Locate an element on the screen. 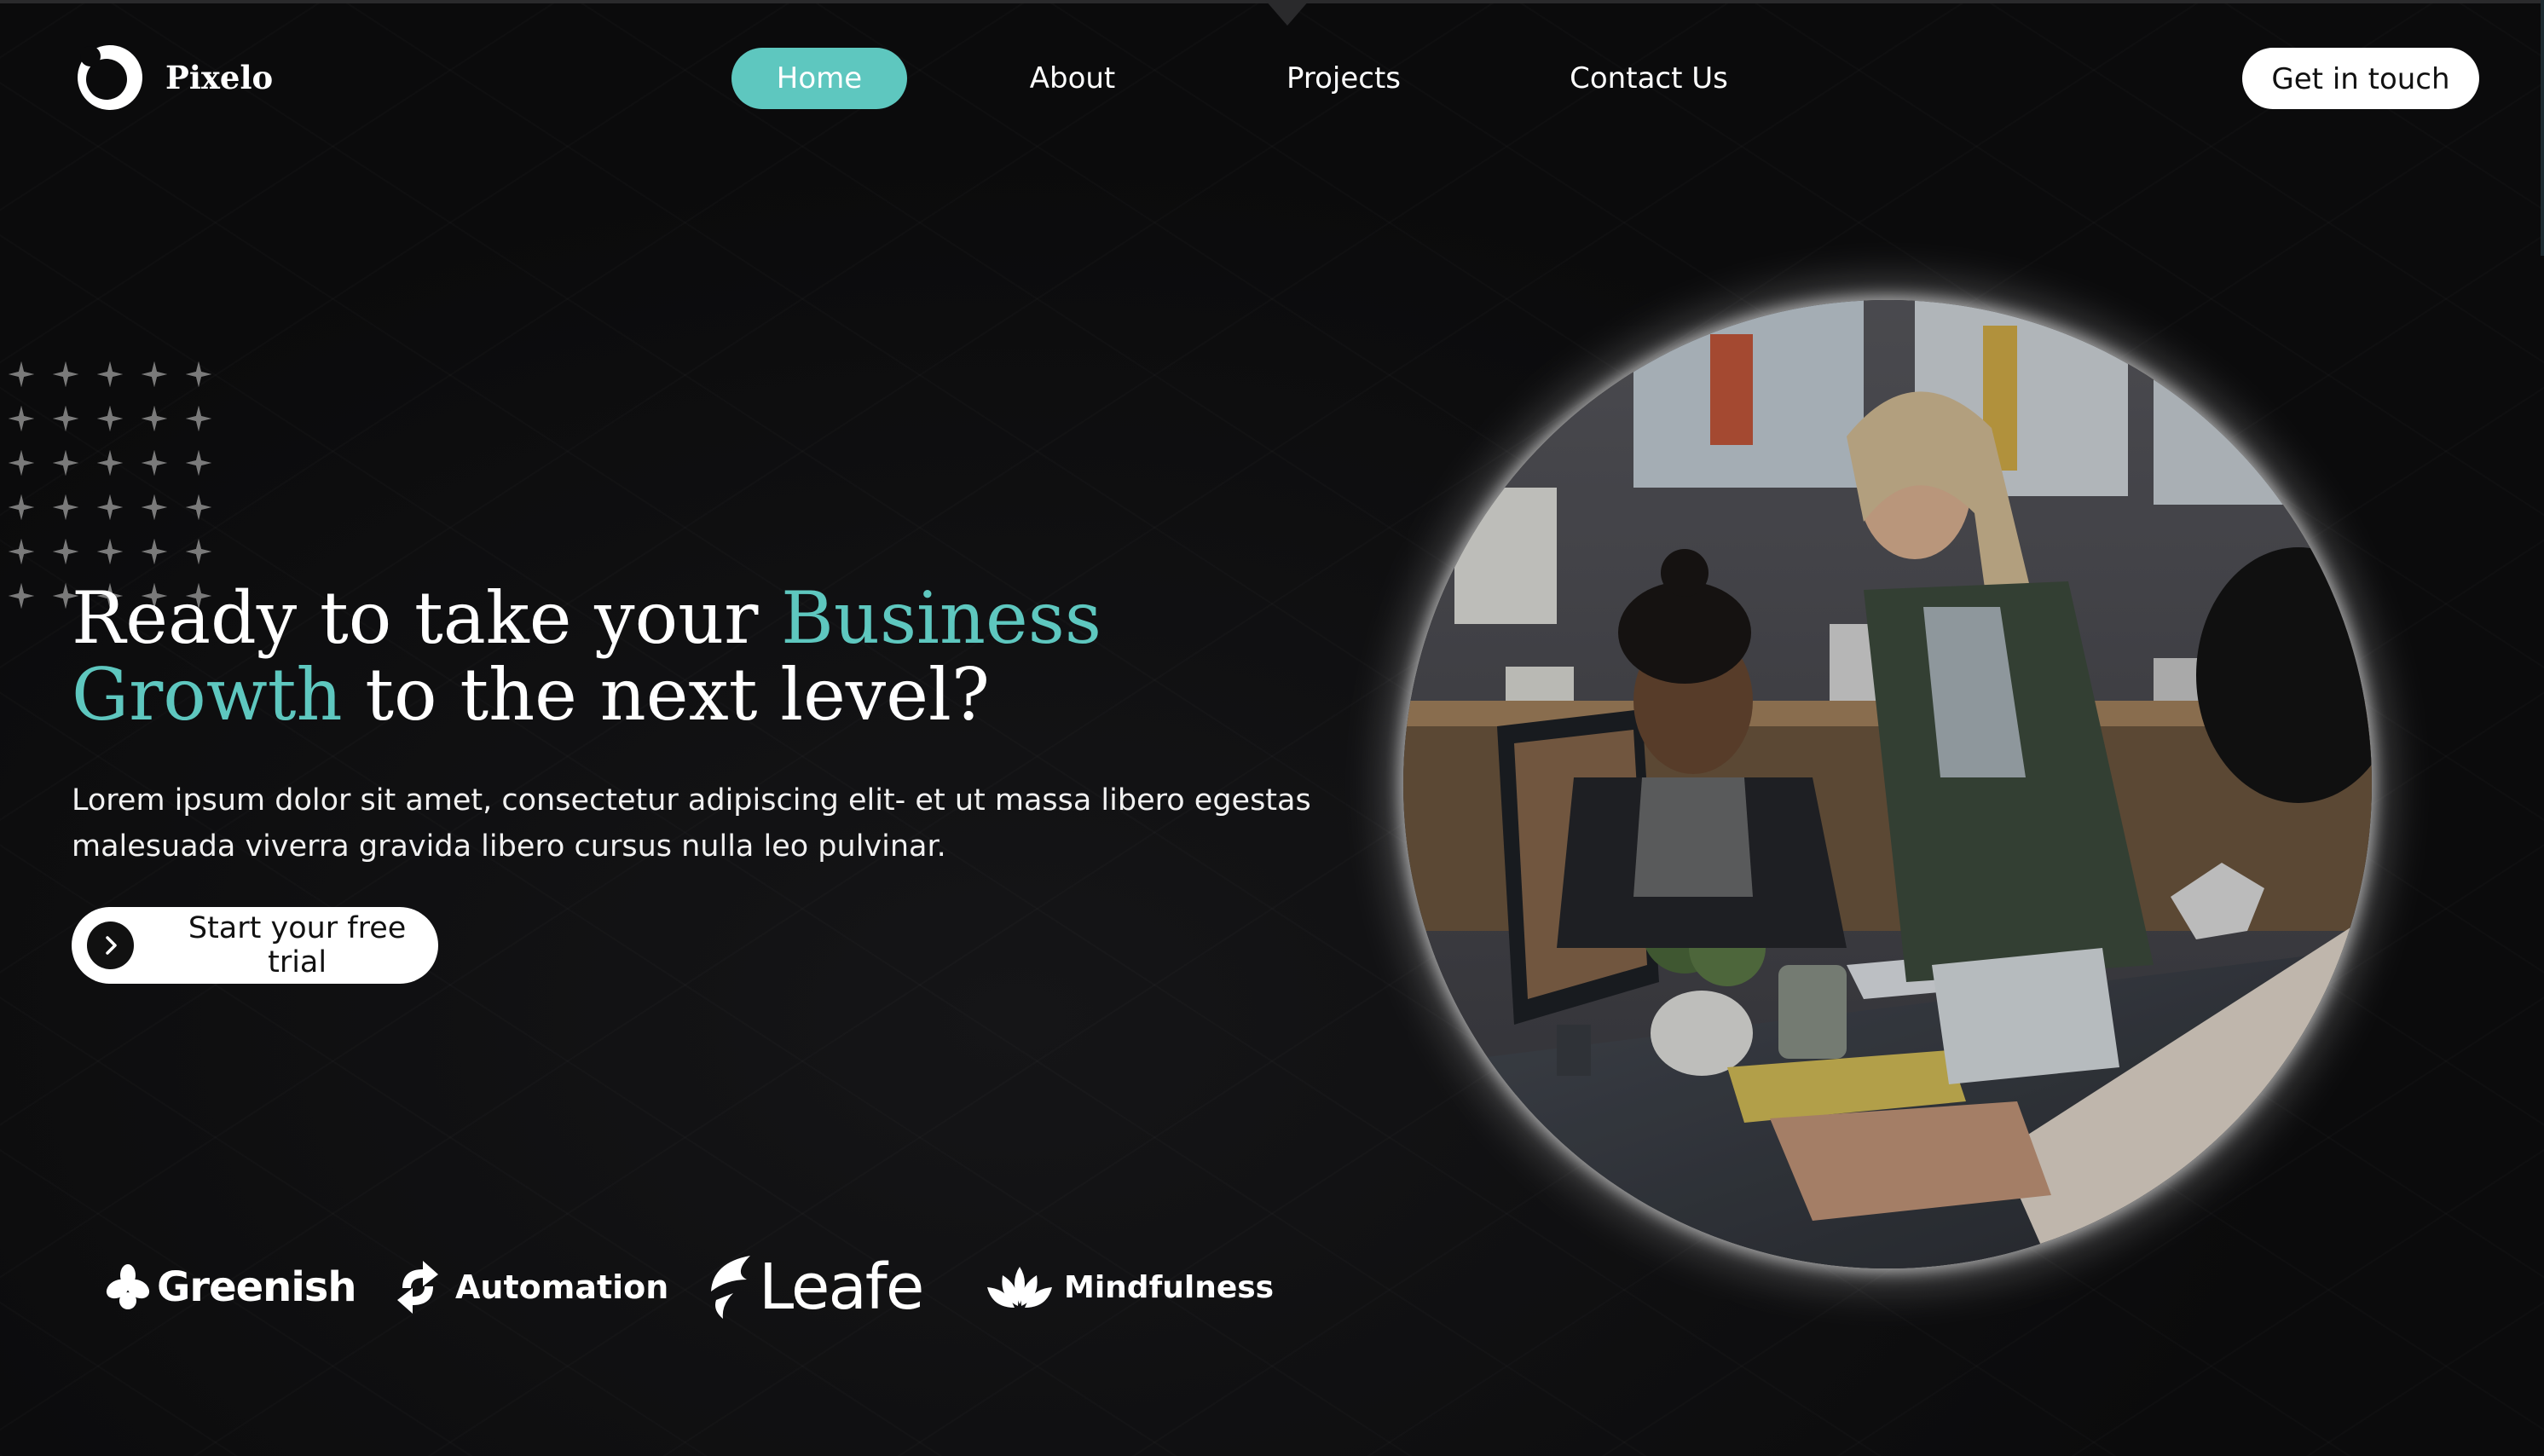 Image resolution: width=2544 pixels, height=1456 pixels. partner-name: Greenish is located at coordinates (257, 1287).